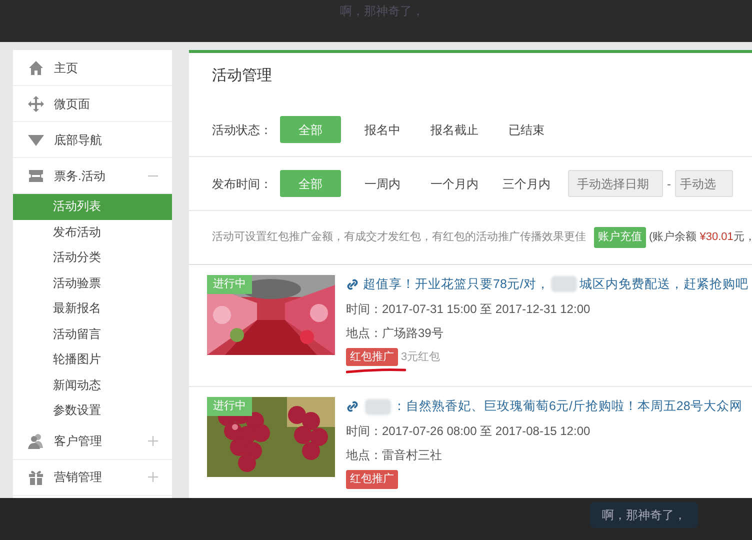 Image resolution: width=752 pixels, height=540 pixels. I want to click on sidebar-subitem: 活动验票, so click(92, 283).